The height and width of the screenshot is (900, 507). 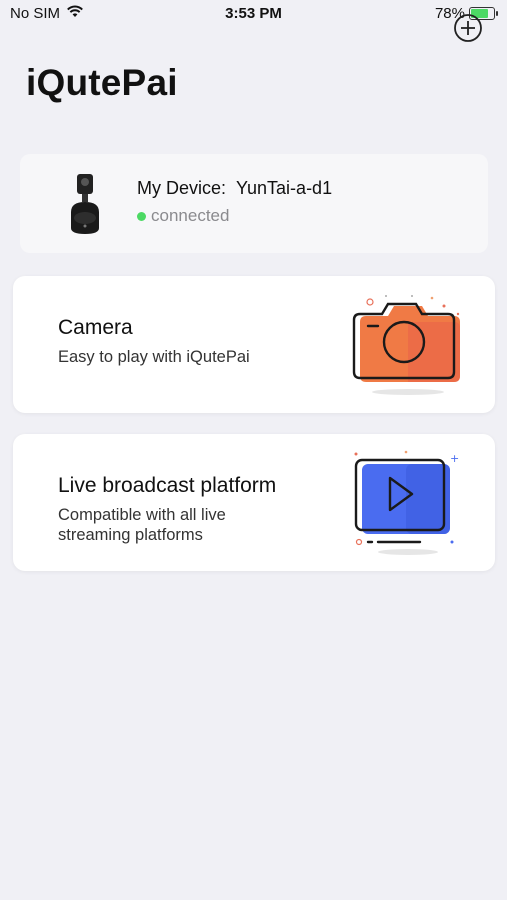 I want to click on app-title: iQutePai, so click(x=102, y=82).